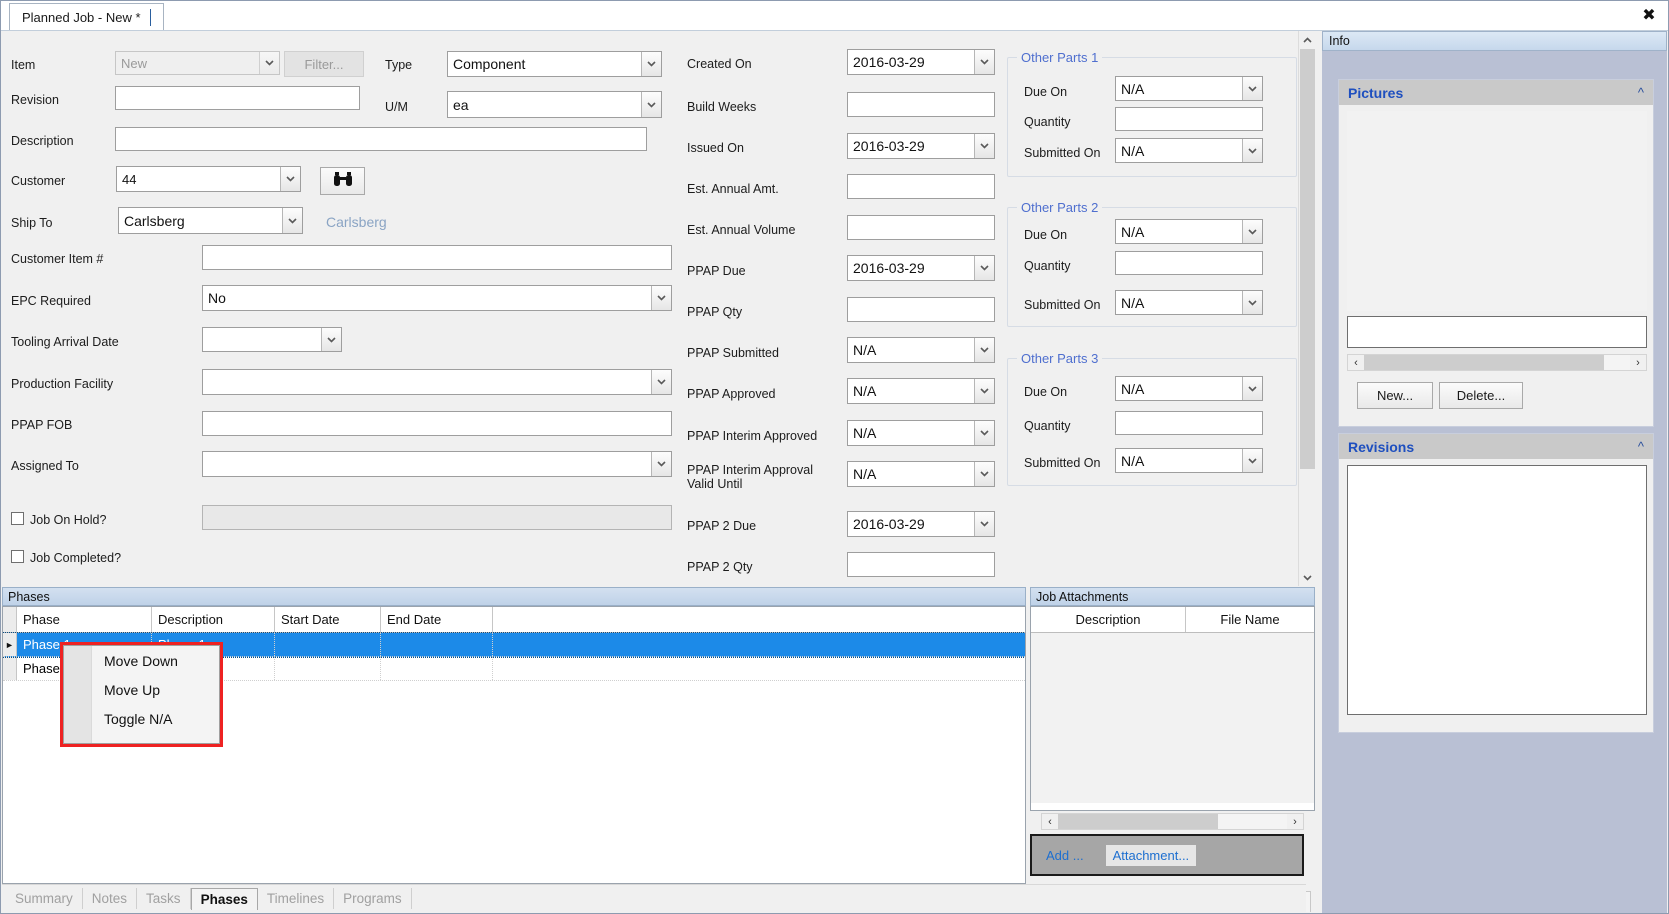 This screenshot has height=914, width=1669. What do you see at coordinates (1189, 150) in the screenshot?
I see `op1-submitted-on-combo: N/A` at bounding box center [1189, 150].